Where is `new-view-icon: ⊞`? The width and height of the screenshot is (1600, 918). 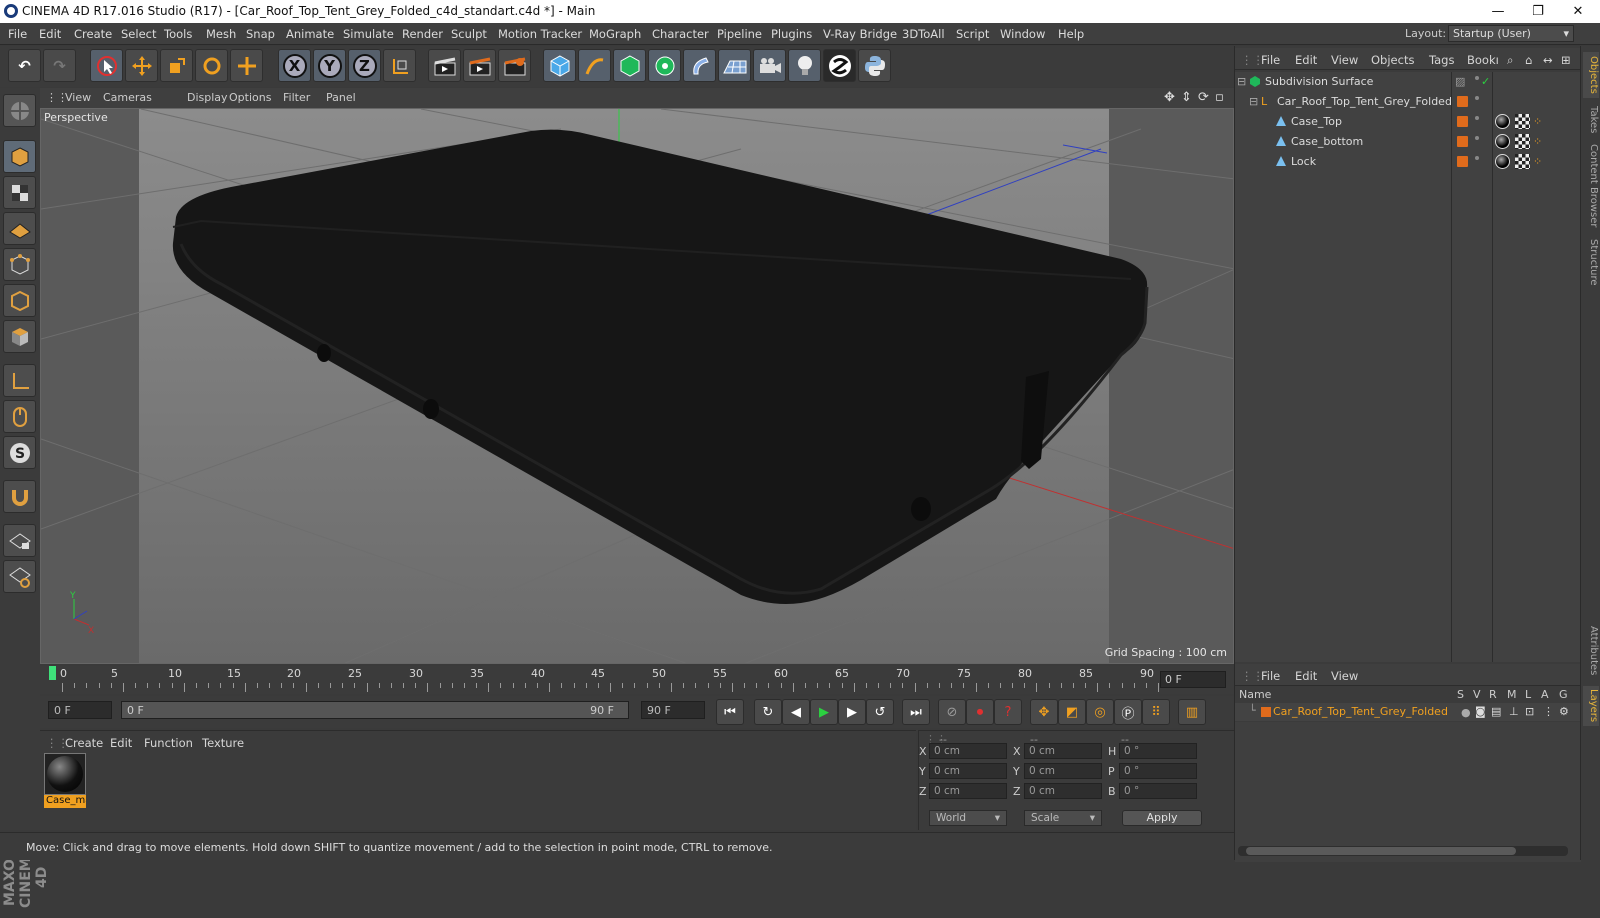 new-view-icon: ⊞ is located at coordinates (1566, 60).